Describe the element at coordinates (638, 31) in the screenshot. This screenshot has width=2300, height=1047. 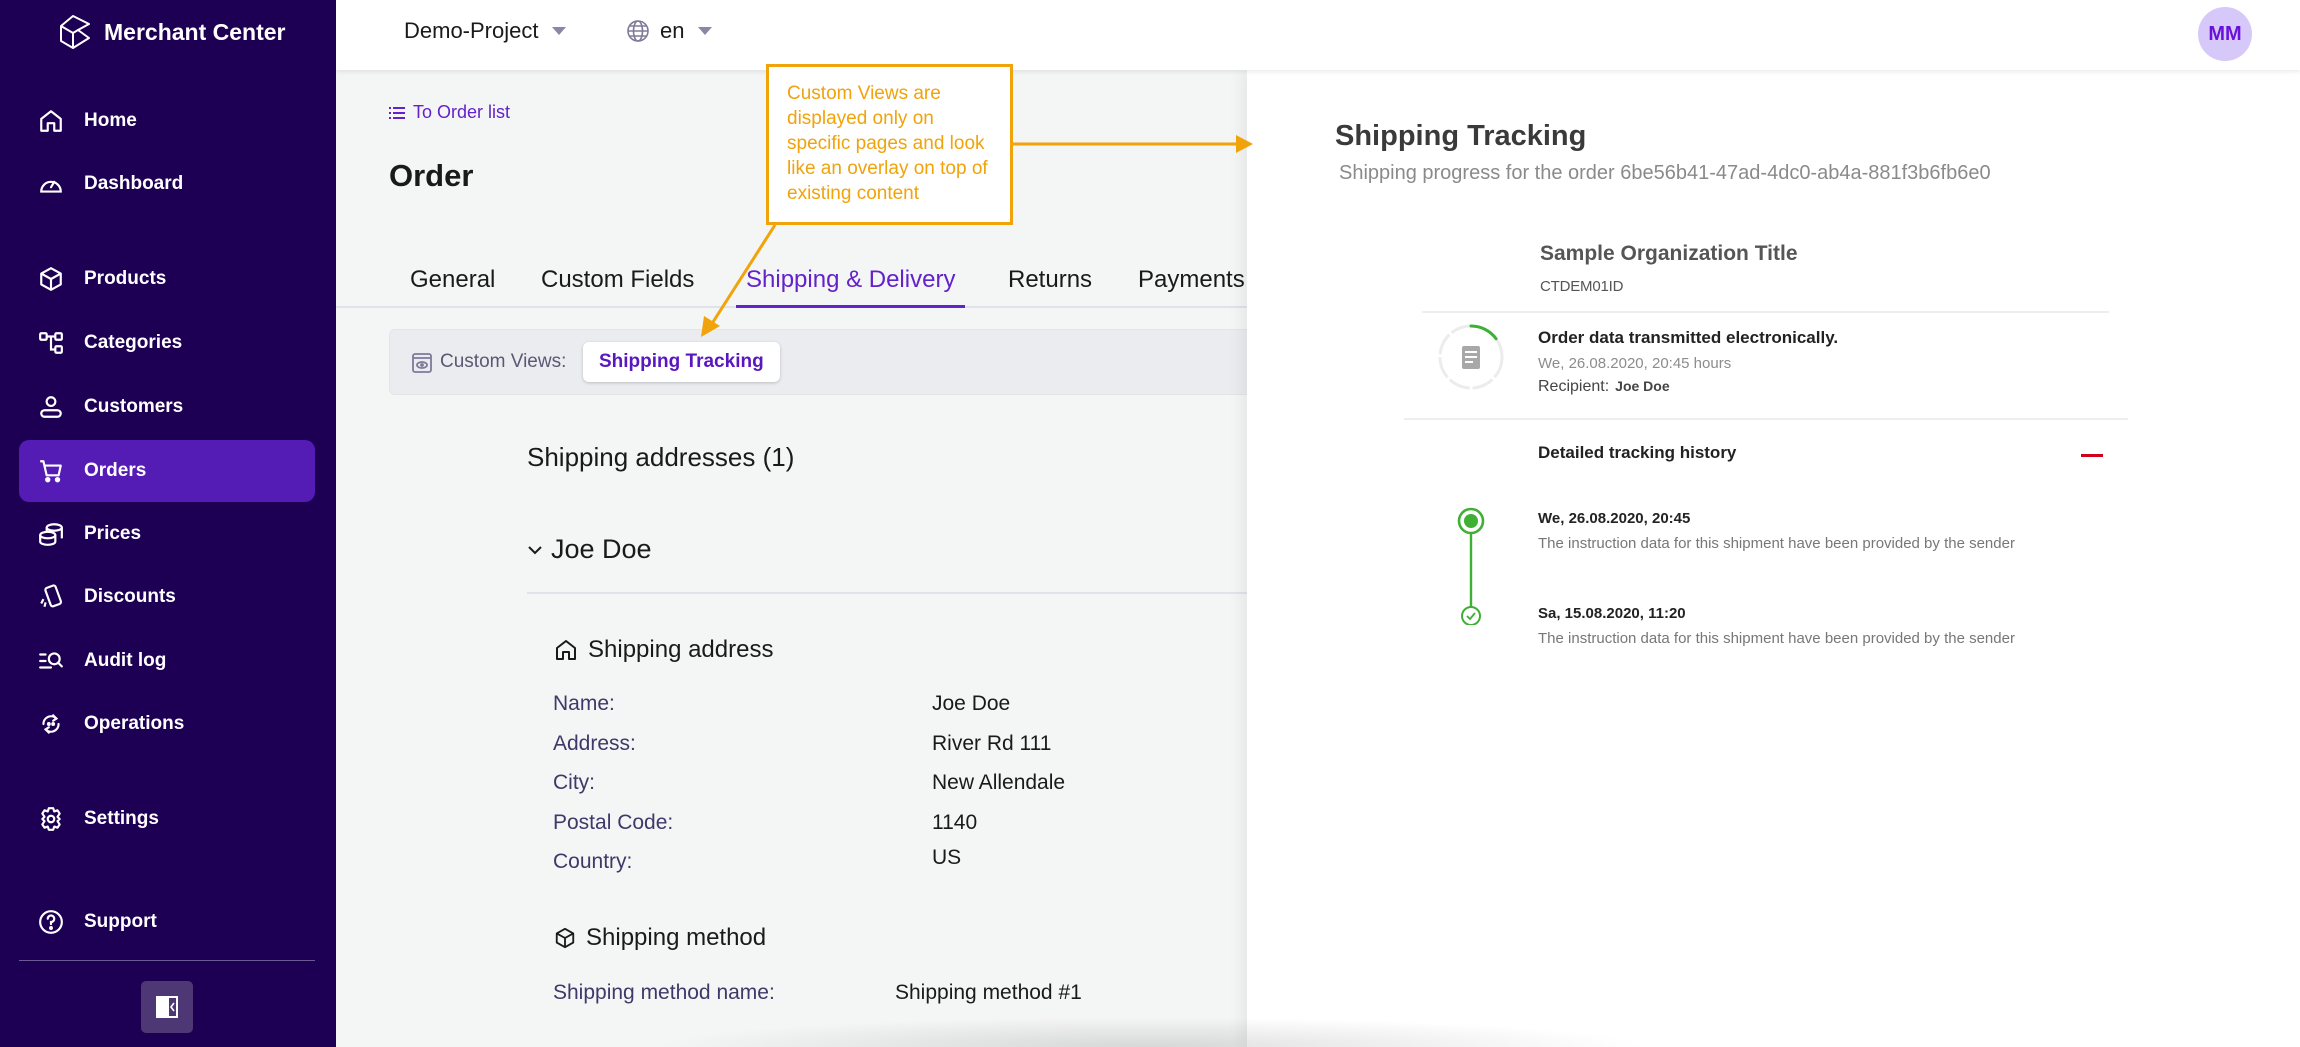
I see `globe-icon` at that location.